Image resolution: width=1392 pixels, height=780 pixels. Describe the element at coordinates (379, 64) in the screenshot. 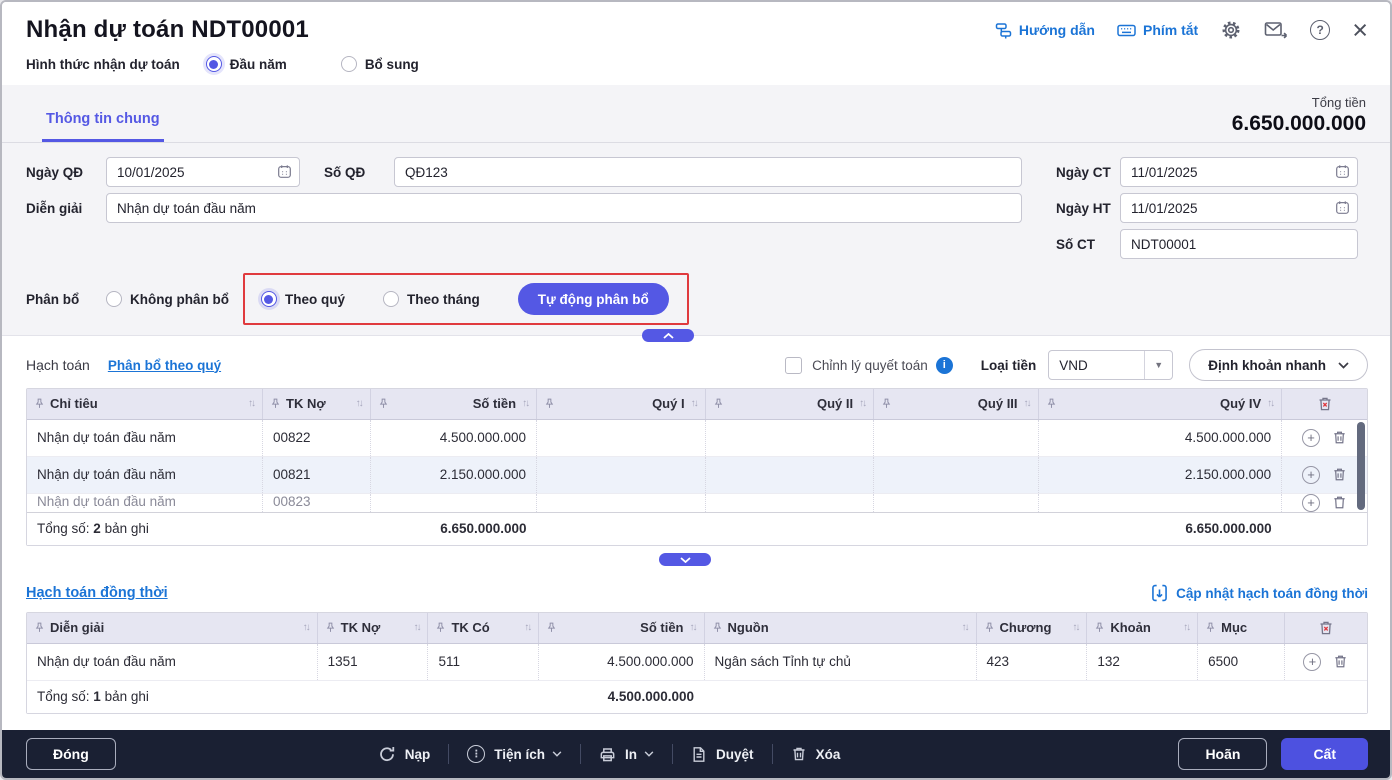

I see `radio-bo-sung: Bổ sung` at that location.